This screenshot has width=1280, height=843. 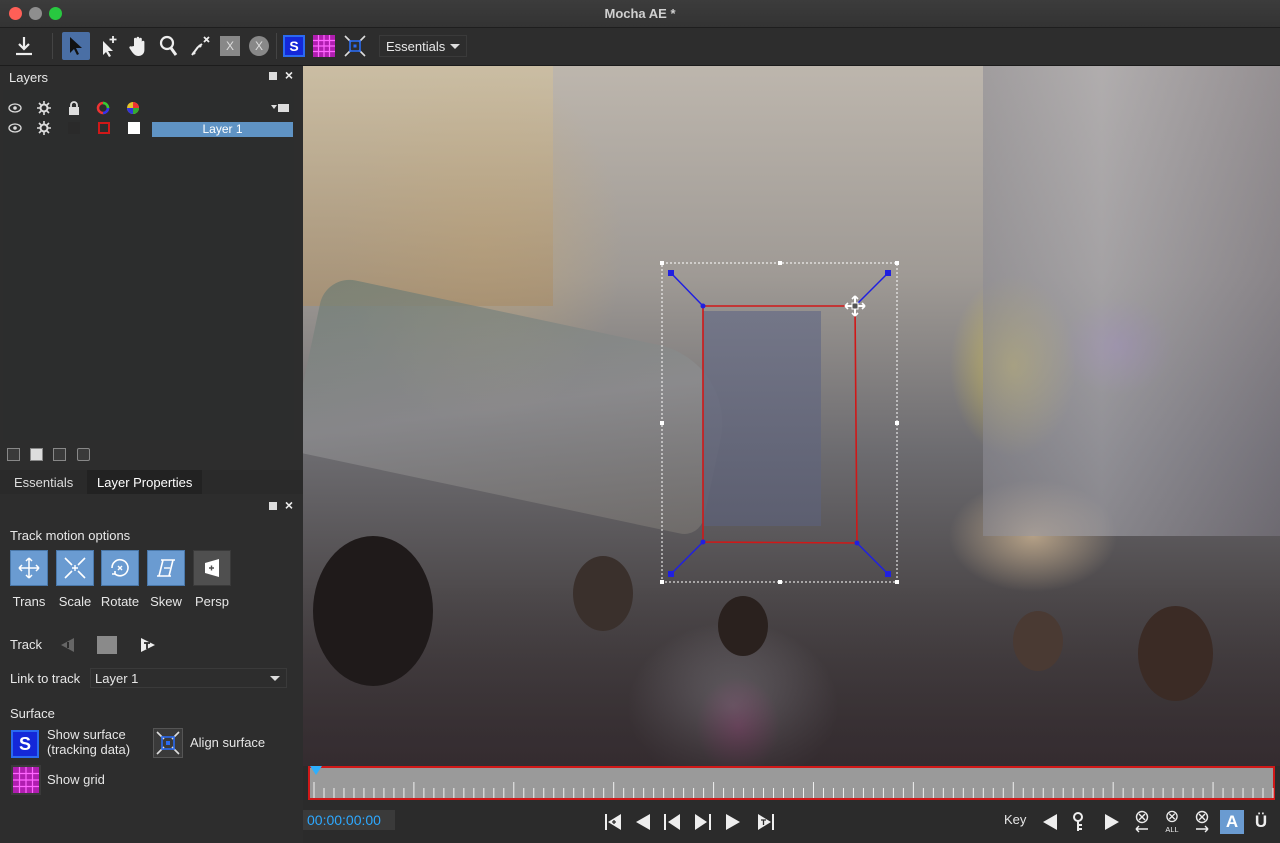 I want to click on trans-label: Trans, so click(x=29, y=601).